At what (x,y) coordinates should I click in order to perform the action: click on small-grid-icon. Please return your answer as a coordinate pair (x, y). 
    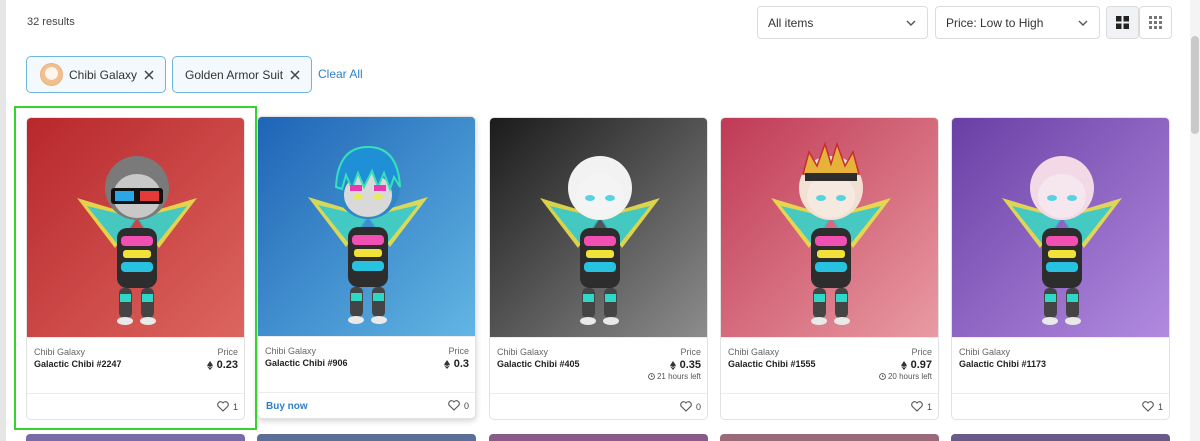
    Looking at the image, I should click on (1155, 22).